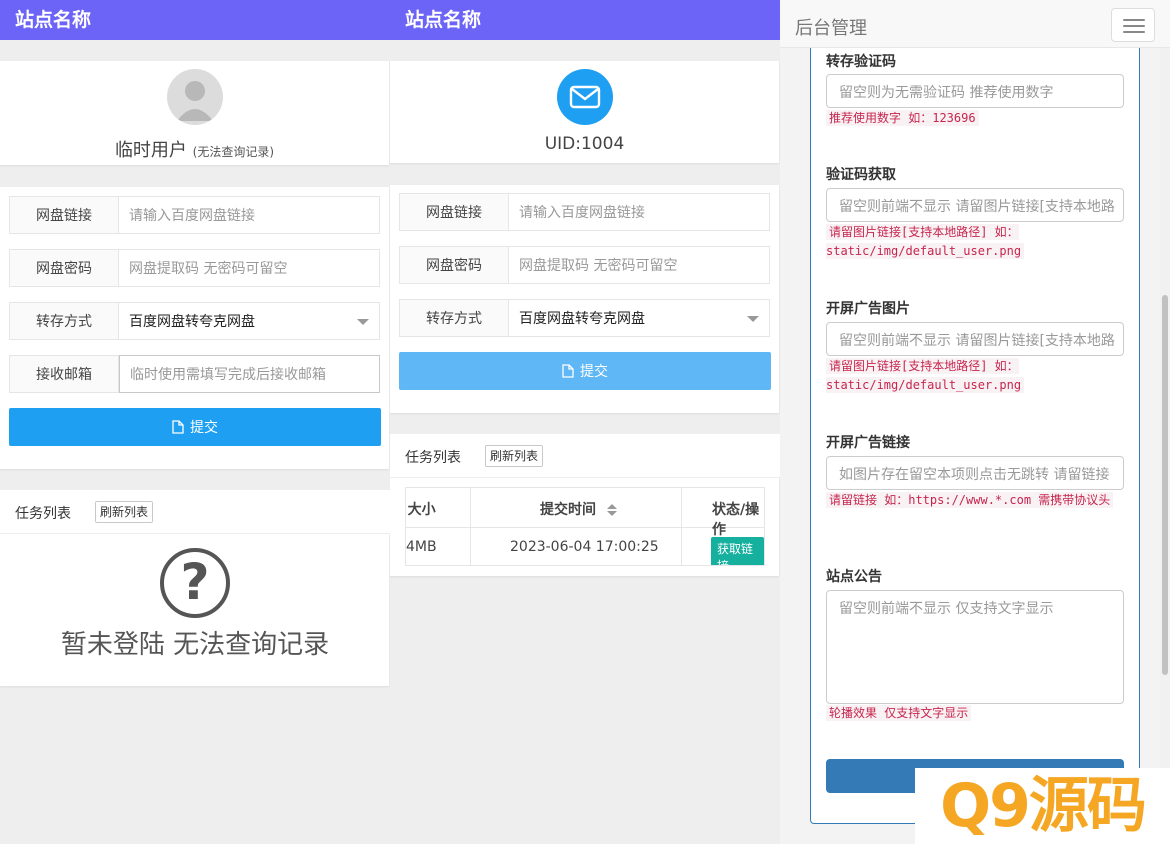  Describe the element at coordinates (611, 510) in the screenshot. I see `sort-icon` at that location.